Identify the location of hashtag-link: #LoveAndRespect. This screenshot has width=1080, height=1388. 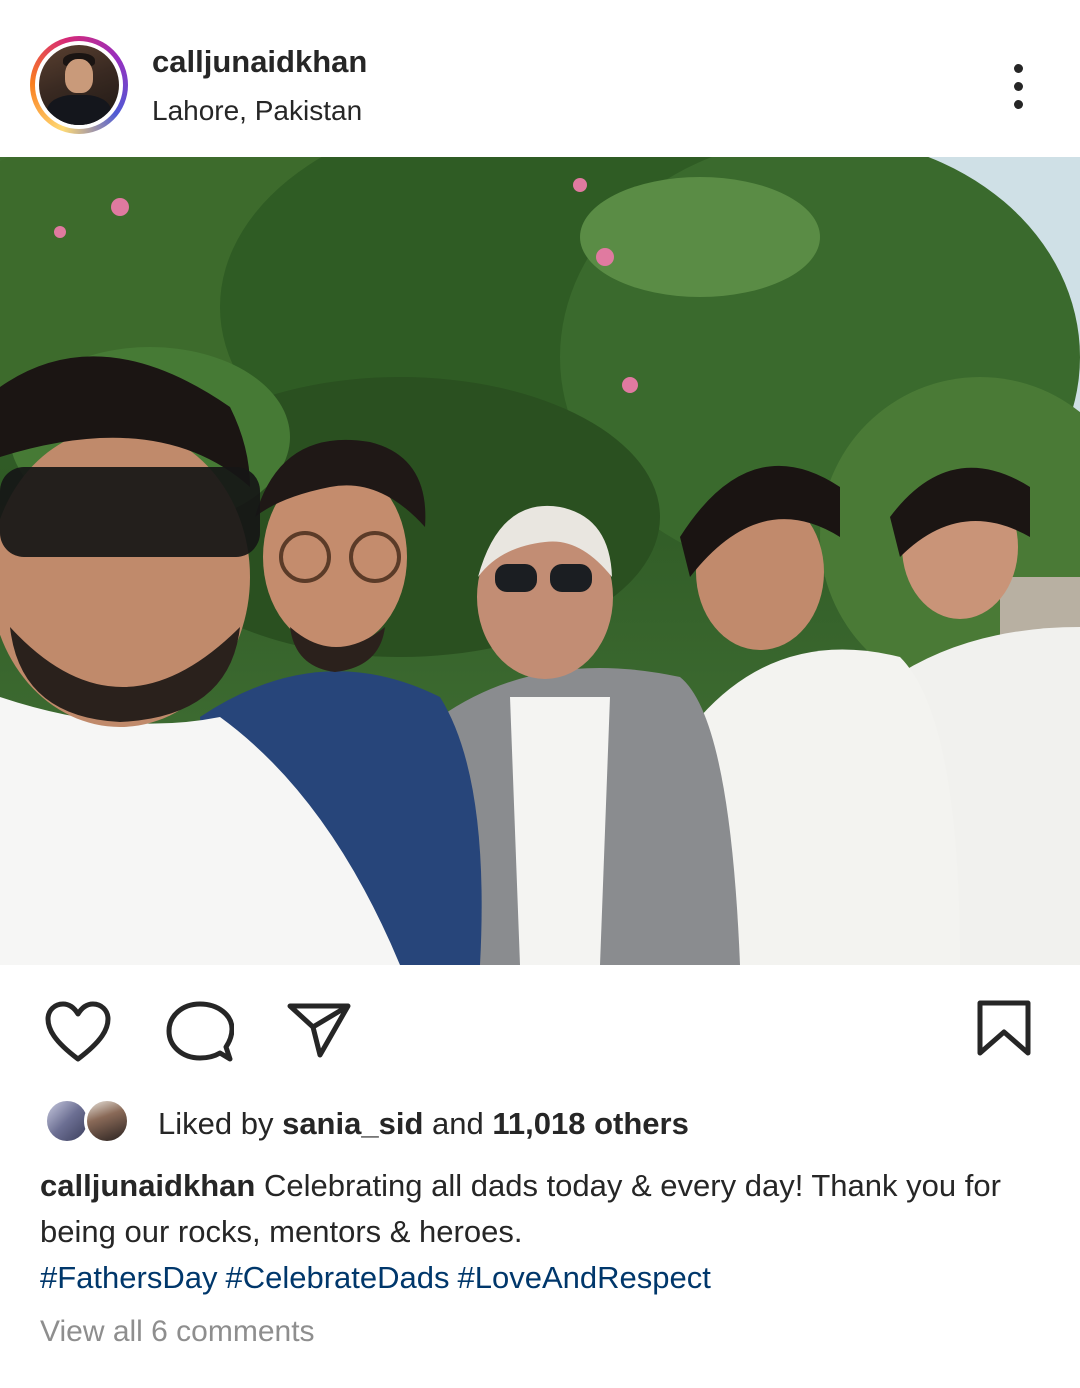
(584, 1277).